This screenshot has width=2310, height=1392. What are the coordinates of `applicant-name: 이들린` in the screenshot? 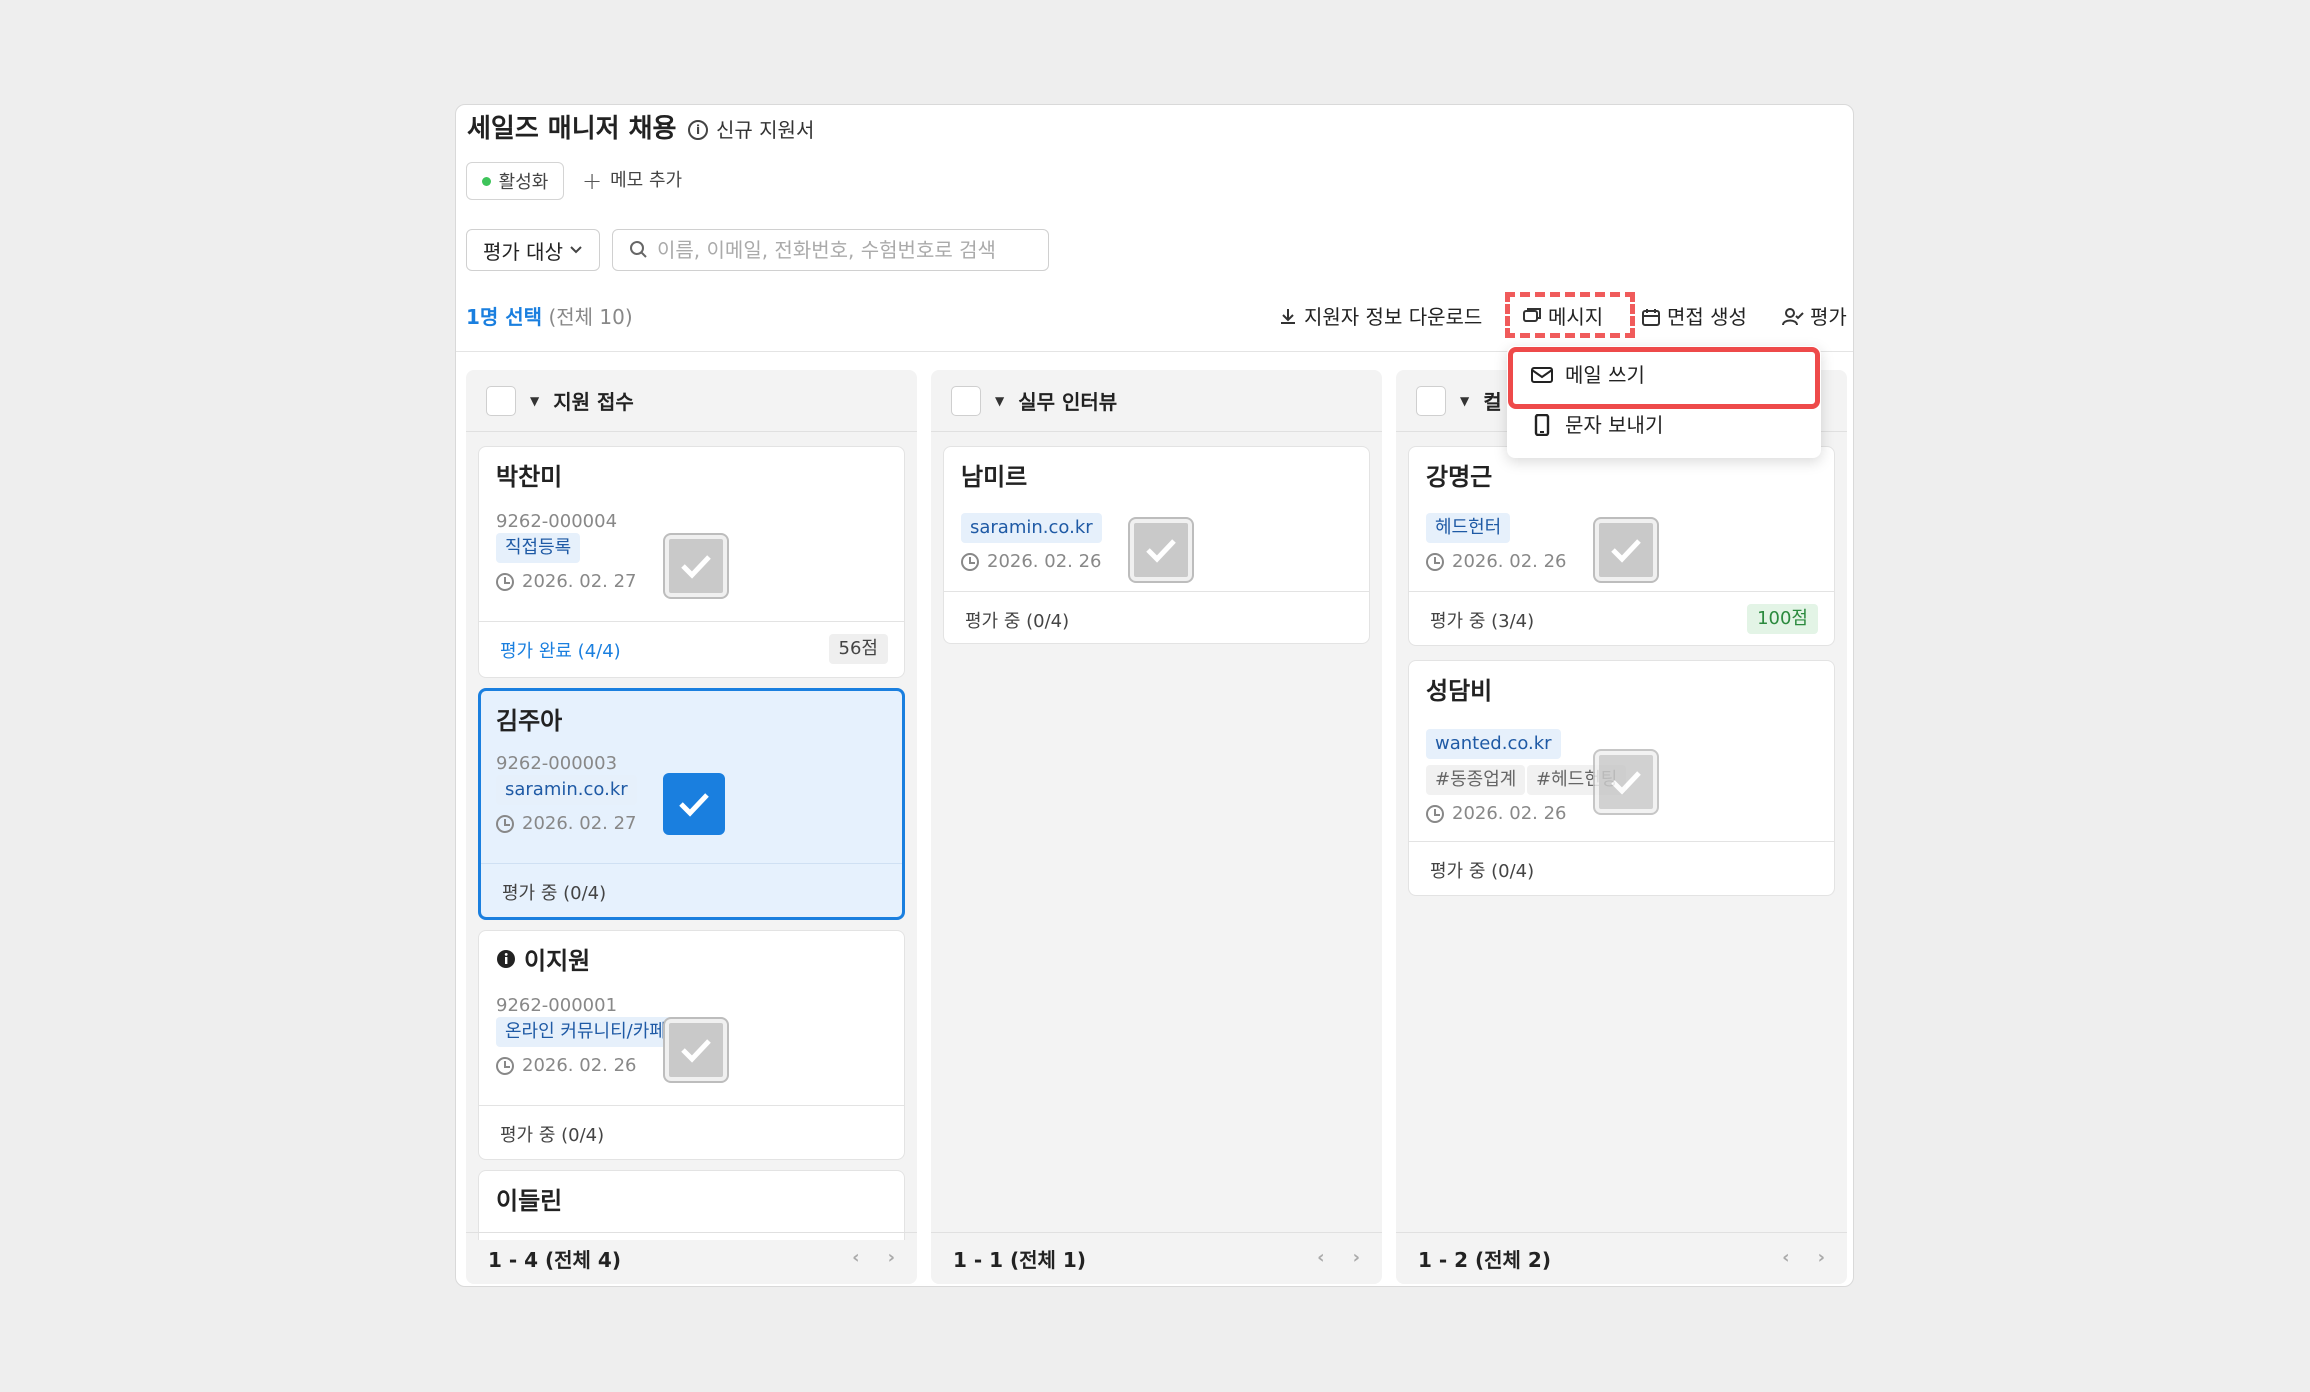 It's located at (529, 1201).